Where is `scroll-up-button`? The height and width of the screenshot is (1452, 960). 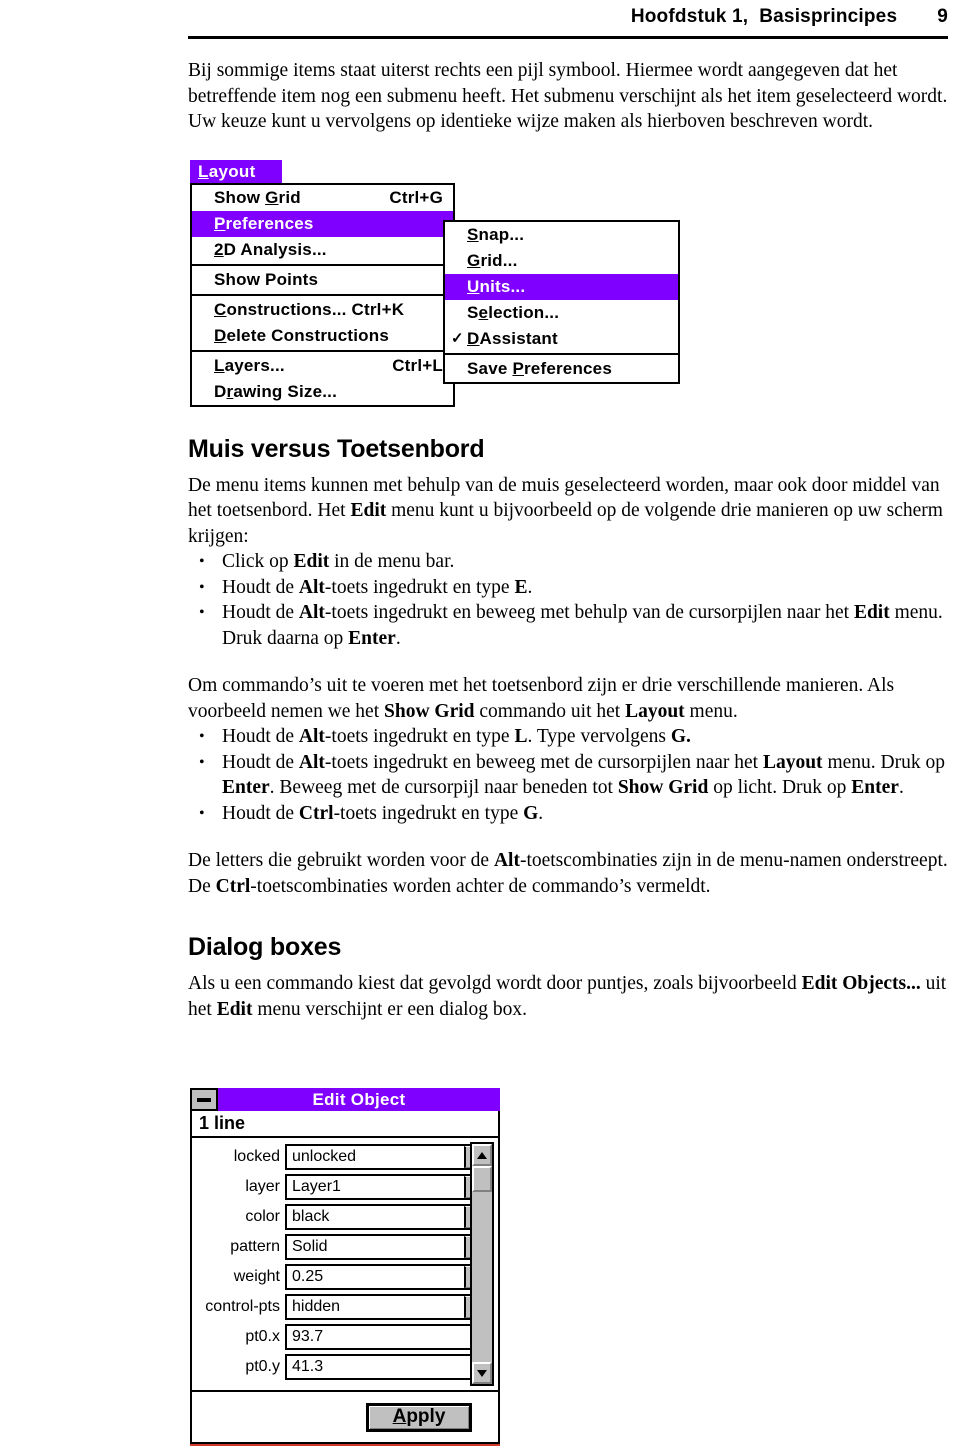
scroll-up-button is located at coordinates (482, 1155).